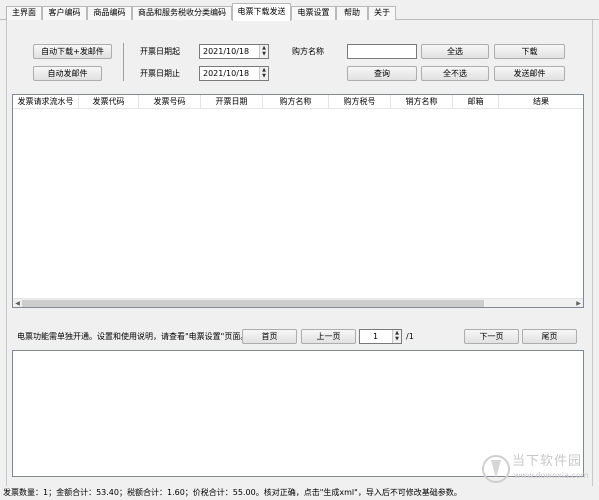 Image resolution: width=599 pixels, height=500 pixels. What do you see at coordinates (476, 102) in the screenshot?
I see `column-header: 邮箱` at bounding box center [476, 102].